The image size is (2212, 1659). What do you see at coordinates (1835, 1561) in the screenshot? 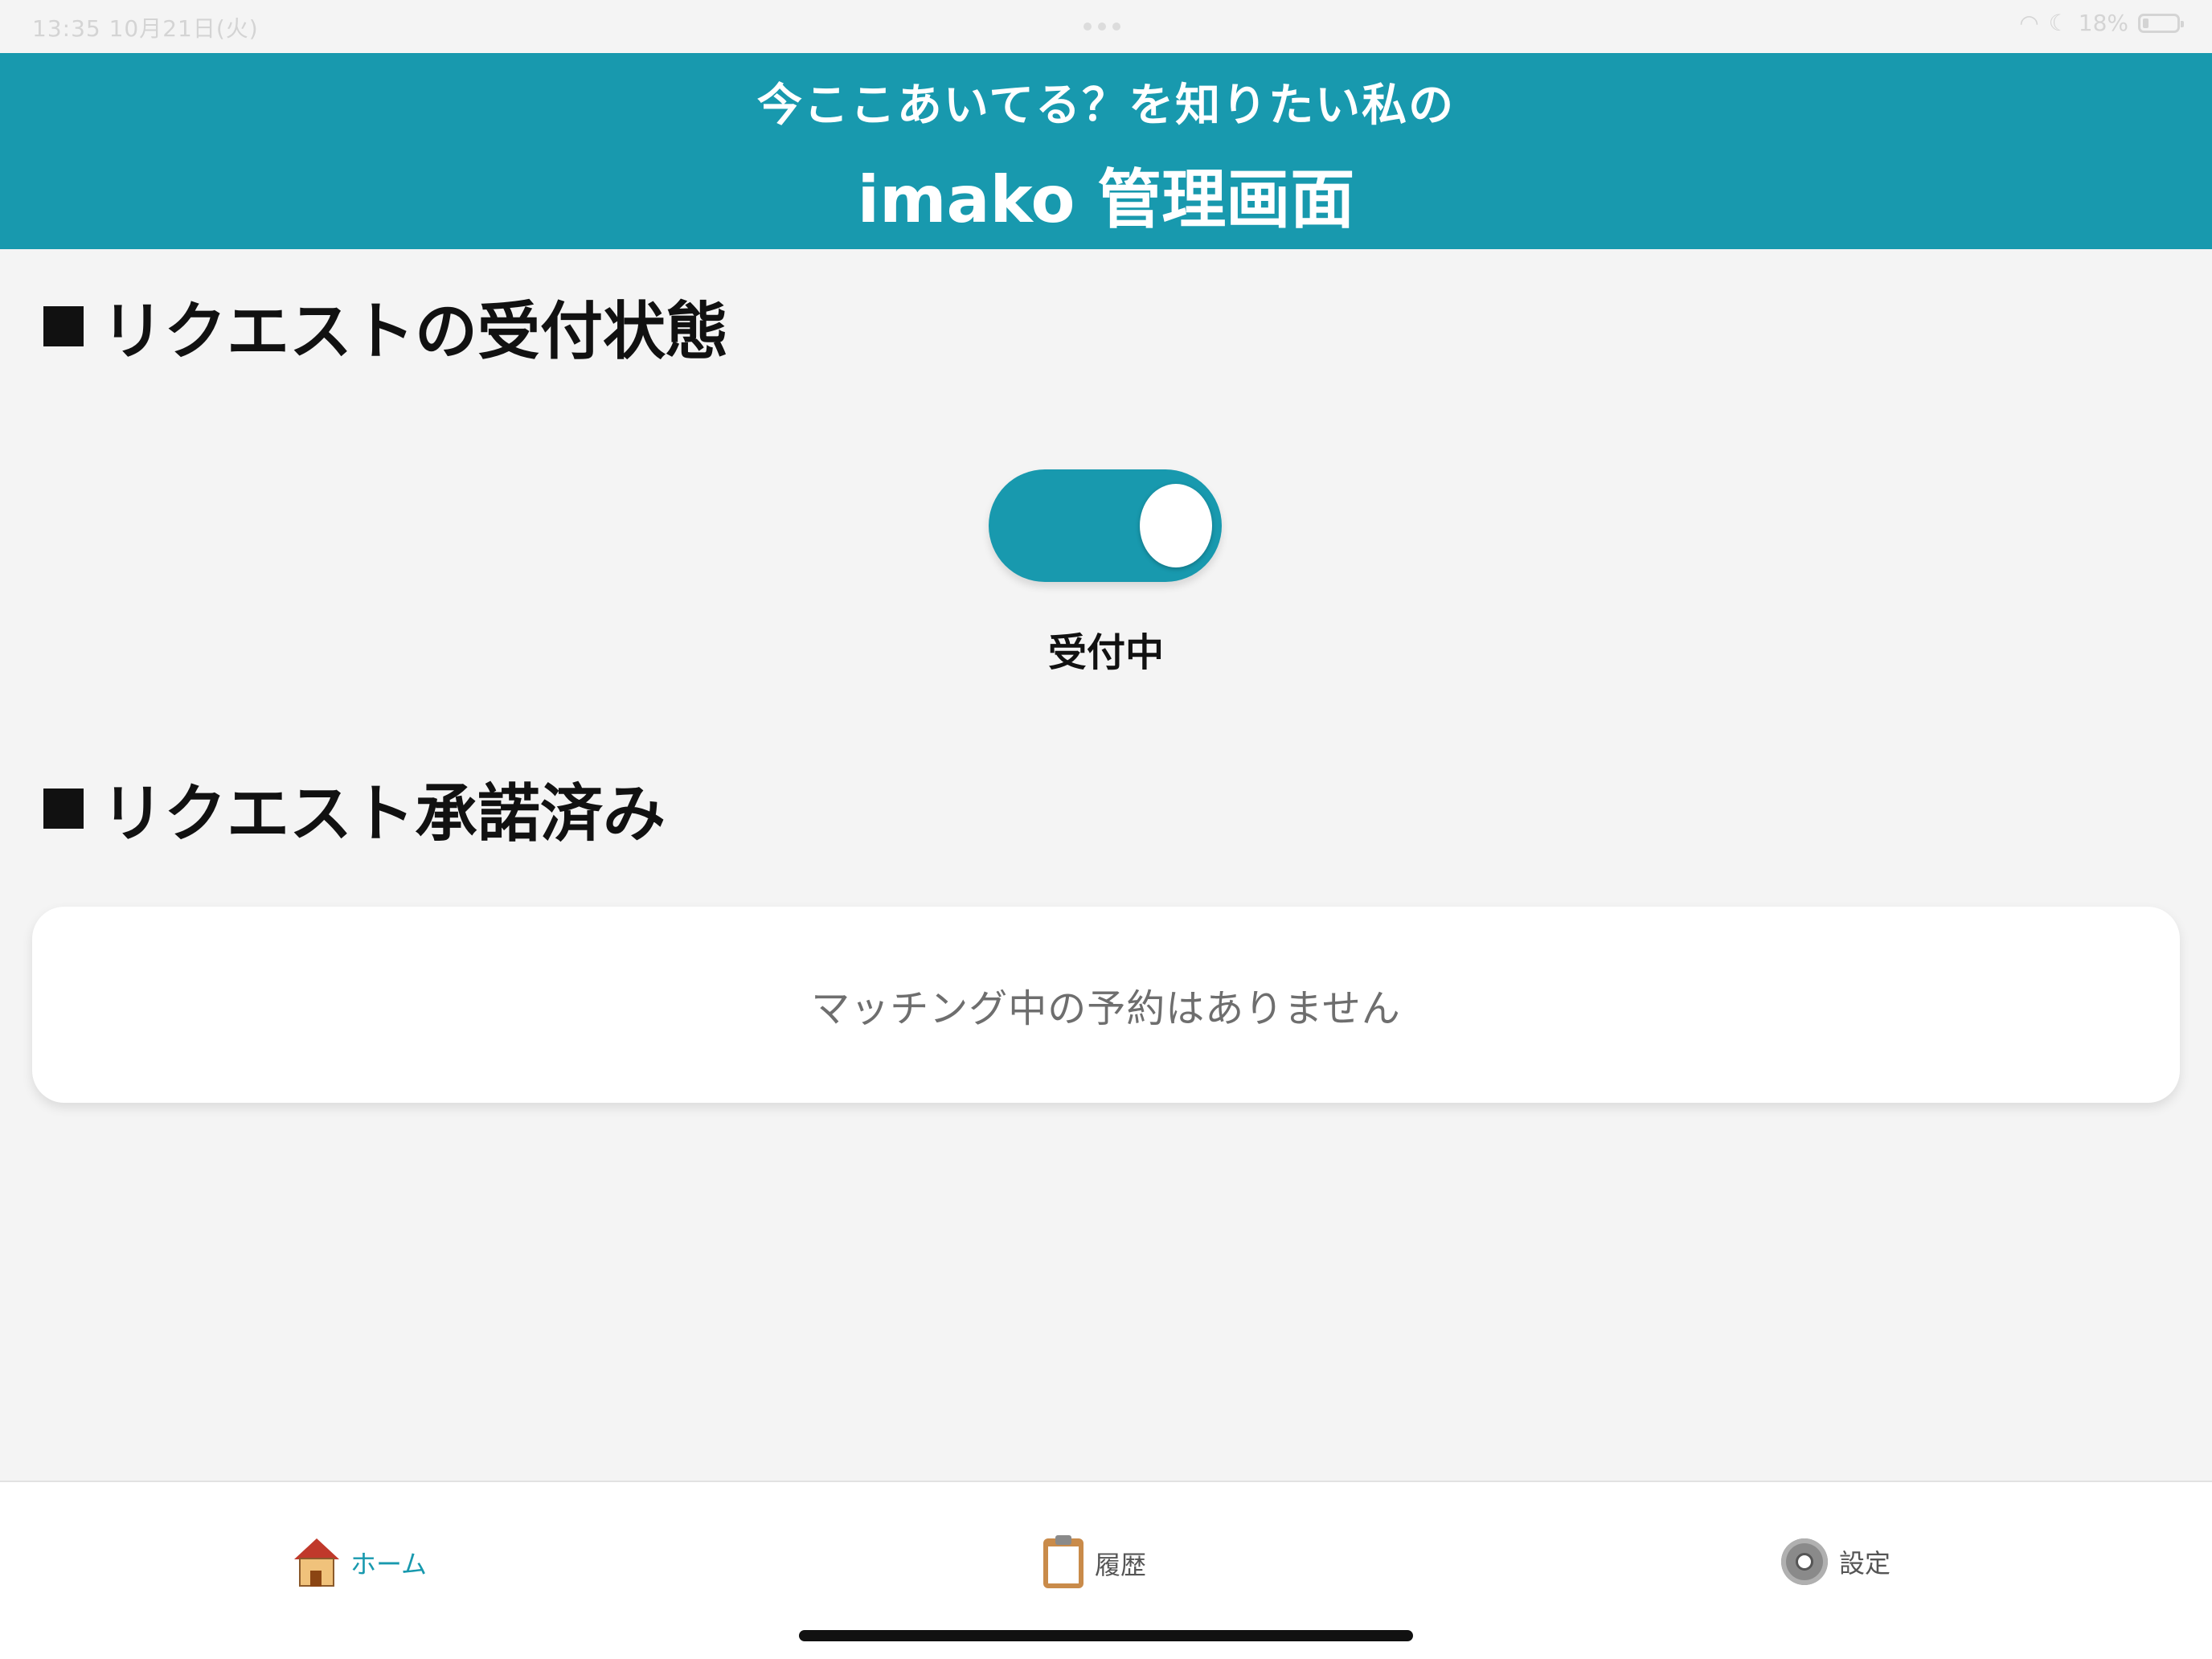
I see `tab-settings: 設定` at bounding box center [1835, 1561].